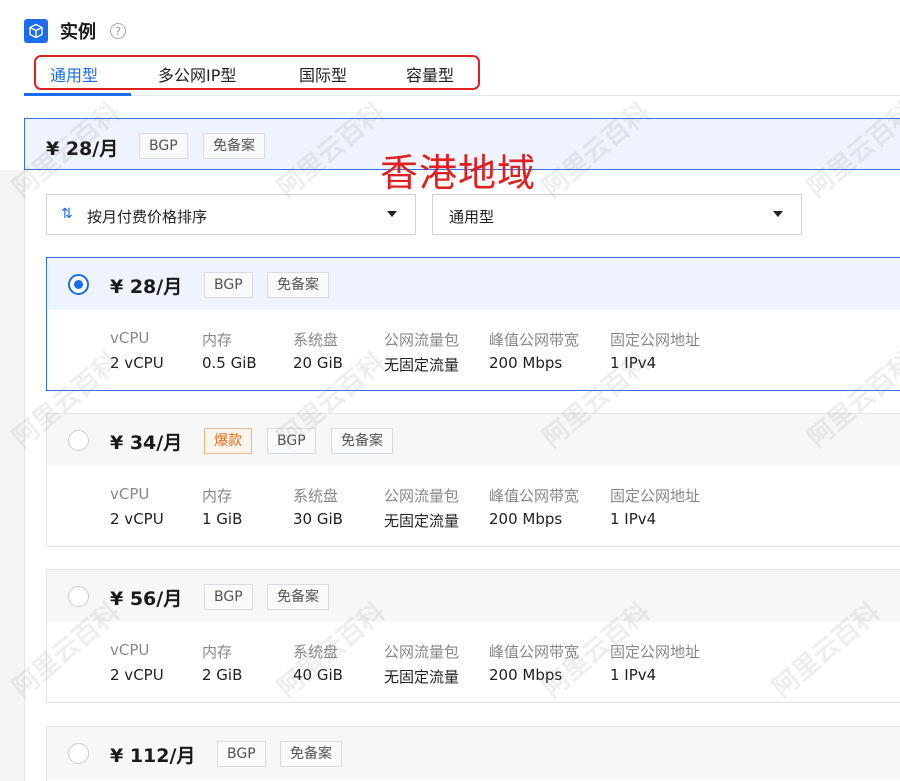 This screenshot has height=781, width=900. What do you see at coordinates (12, 475) in the screenshot?
I see `left-gutter` at bounding box center [12, 475].